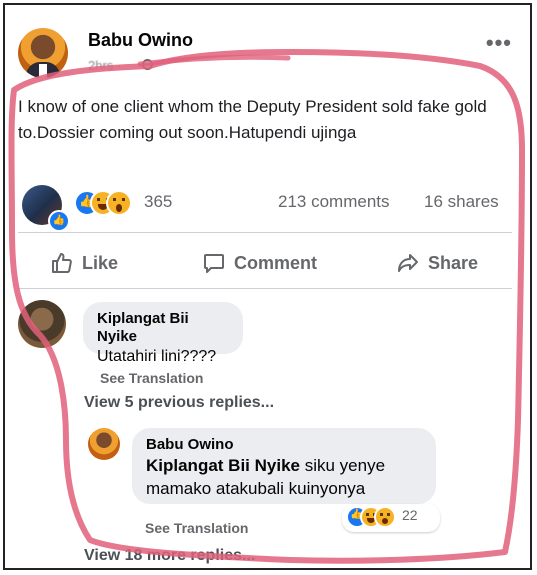 The height and width of the screenshot is (575, 537). Describe the element at coordinates (104, 444) in the screenshot. I see `reply-author-avatar` at that location.